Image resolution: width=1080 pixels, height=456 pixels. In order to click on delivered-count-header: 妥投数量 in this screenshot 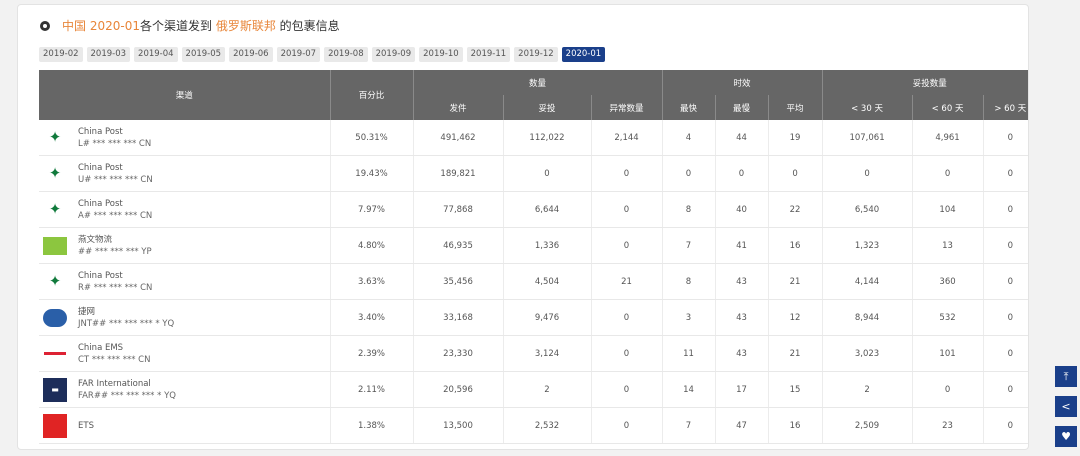, I will do `click(924, 82)`.